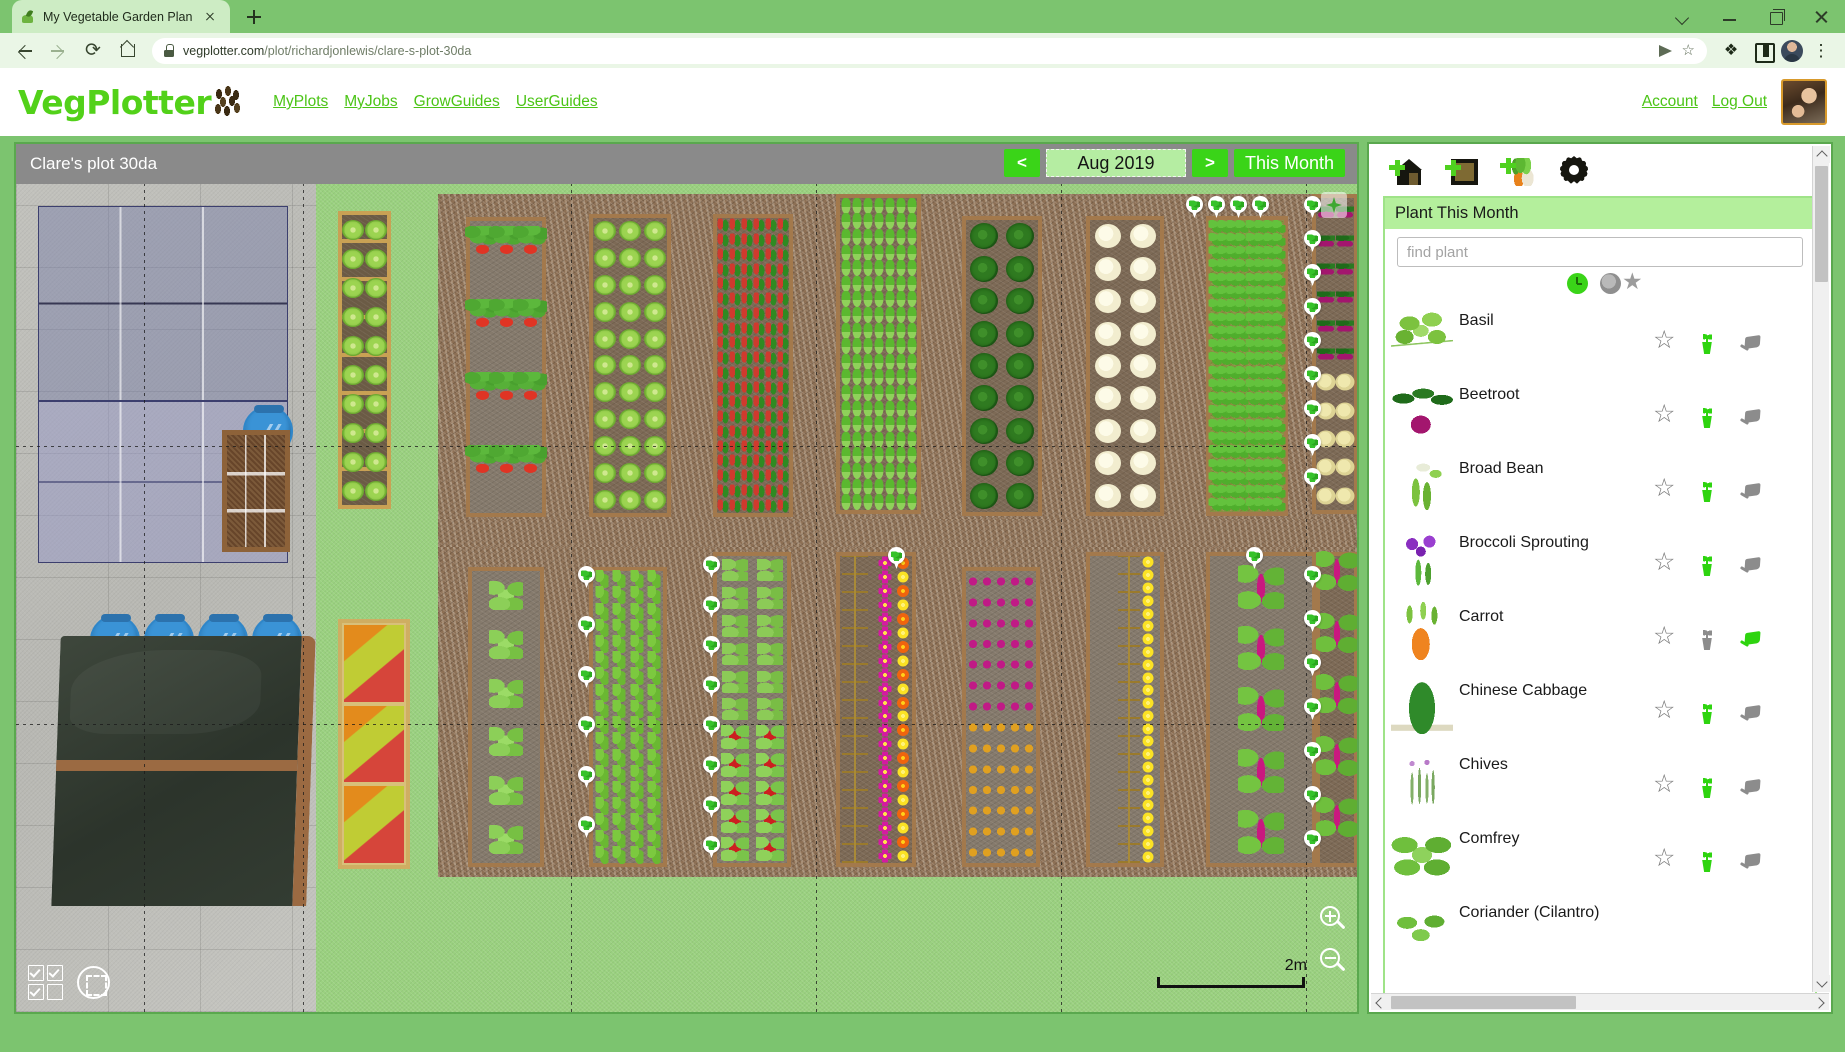 The width and height of the screenshot is (1845, 1052). What do you see at coordinates (753, 365) in the screenshot?
I see `bed-radish` at bounding box center [753, 365].